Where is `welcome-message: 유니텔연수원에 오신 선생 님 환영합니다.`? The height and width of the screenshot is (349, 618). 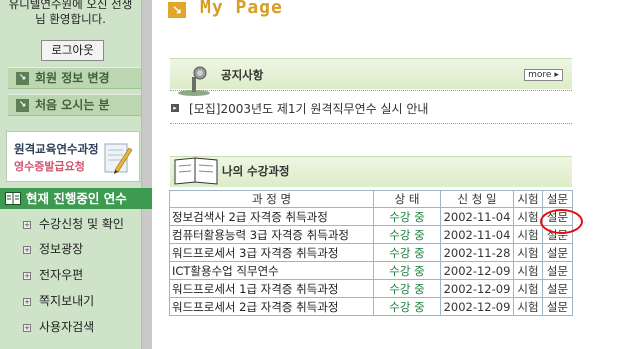
welcome-message: 유니텔연수원에 오신 선생 님 환영합니다. is located at coordinates (70, 13).